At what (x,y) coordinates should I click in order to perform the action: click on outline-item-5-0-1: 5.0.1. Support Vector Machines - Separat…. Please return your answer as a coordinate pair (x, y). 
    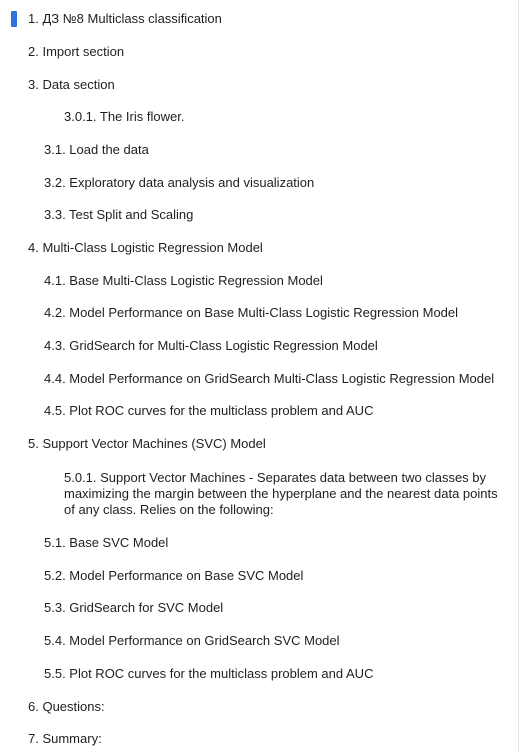
    Looking at the image, I should click on (287, 494).